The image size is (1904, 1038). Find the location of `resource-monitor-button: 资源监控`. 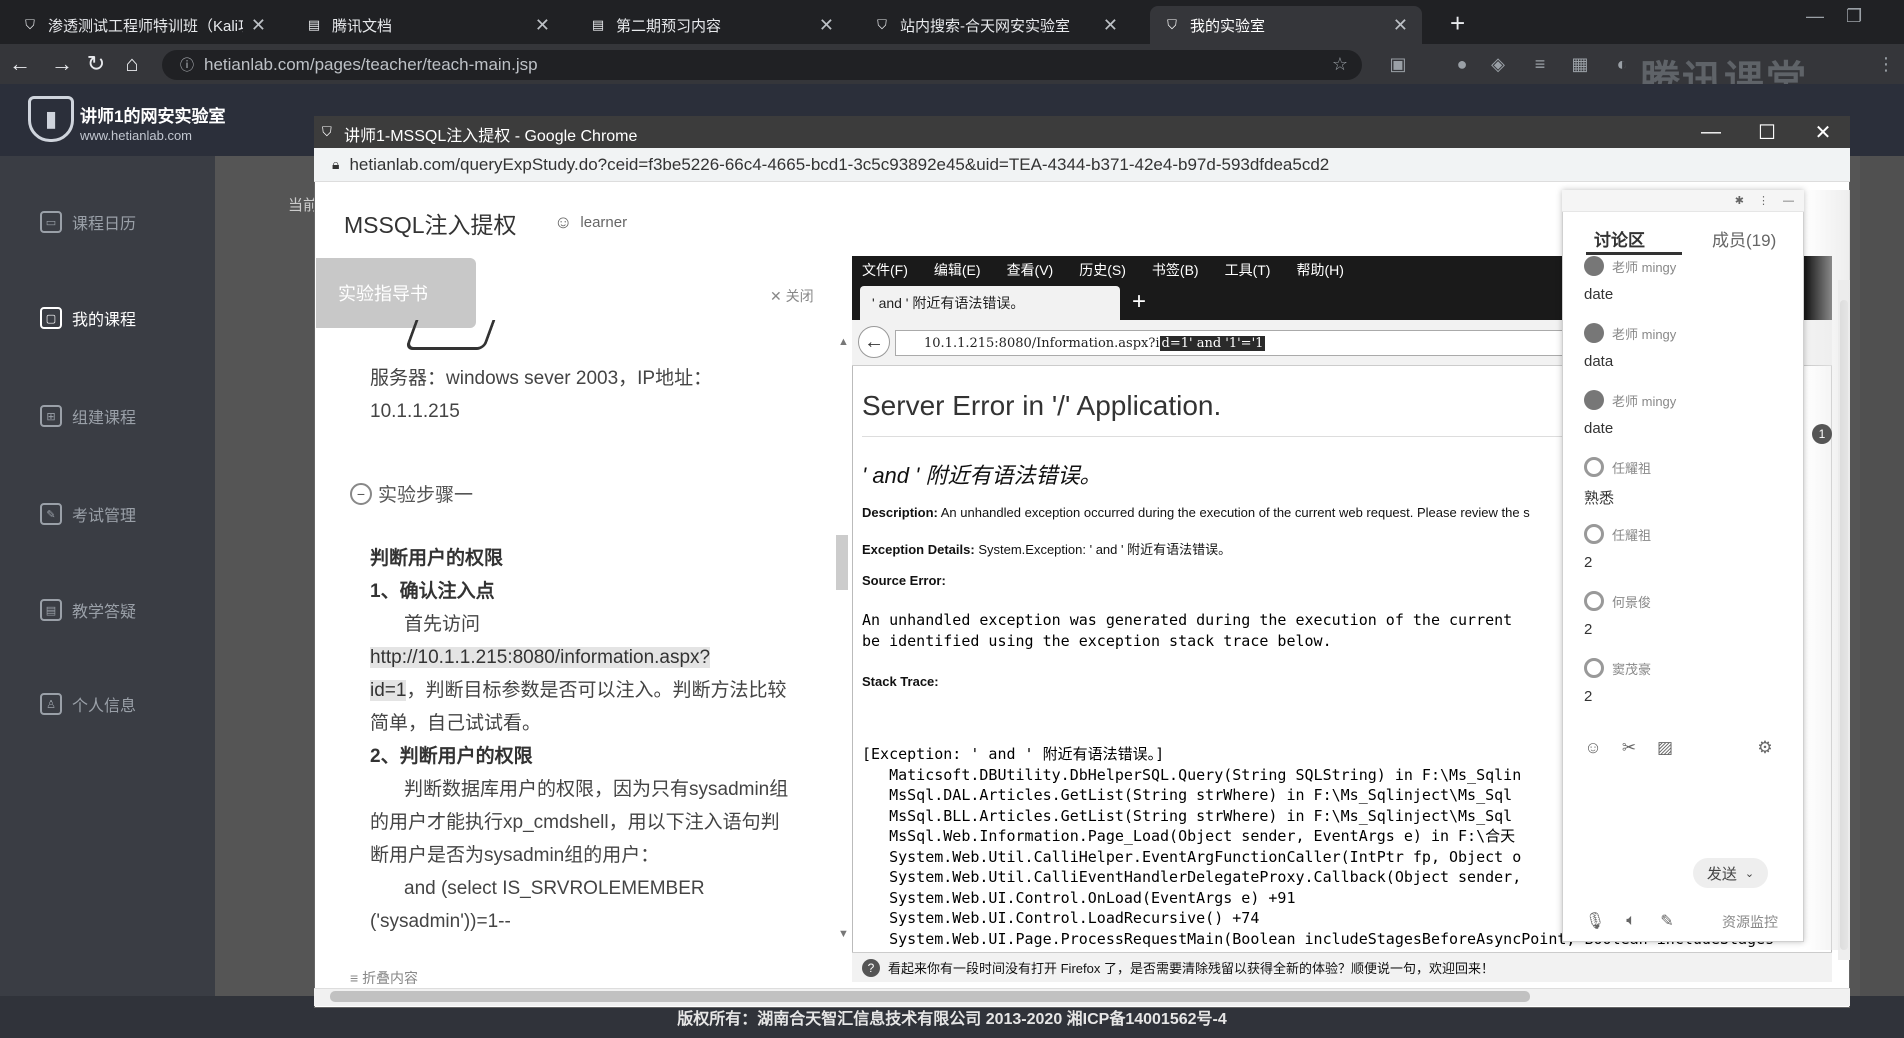

resource-monitor-button: 资源监控 is located at coordinates (1750, 922).